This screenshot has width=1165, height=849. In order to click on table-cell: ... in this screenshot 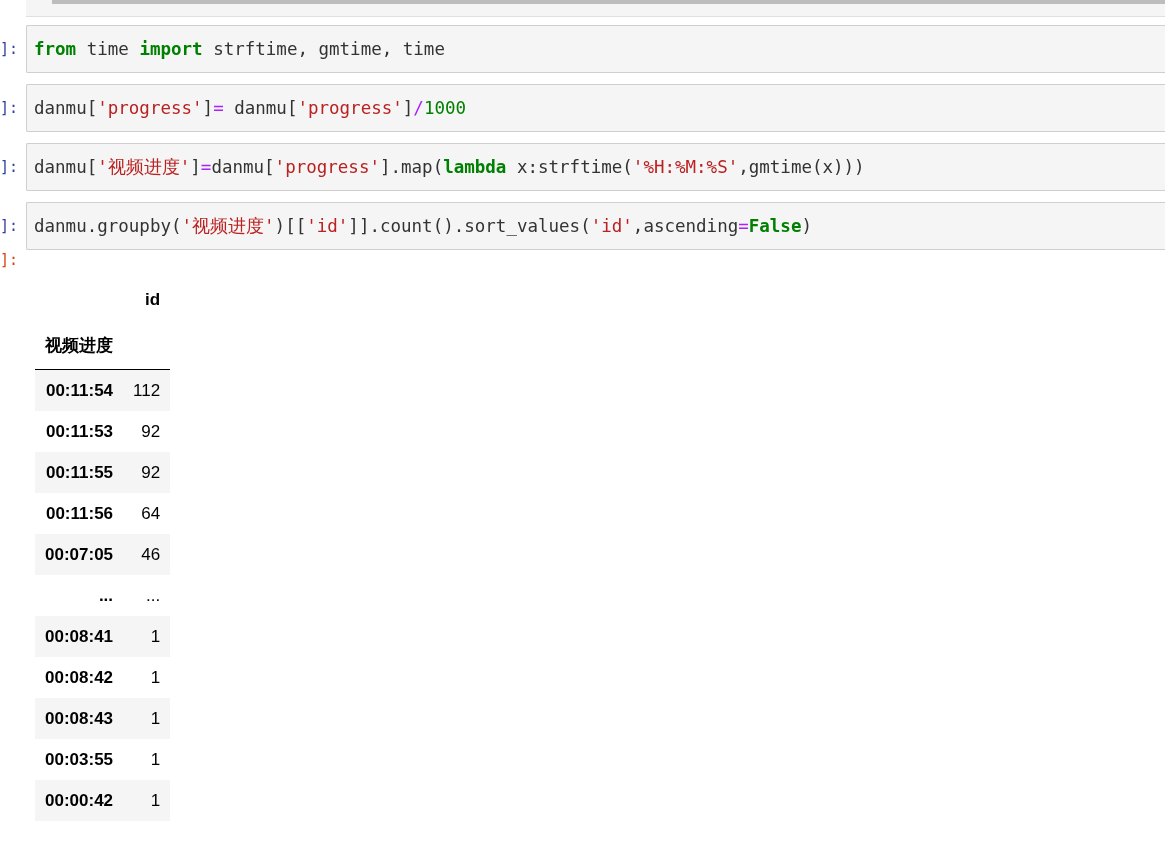, I will do `click(147, 595)`.